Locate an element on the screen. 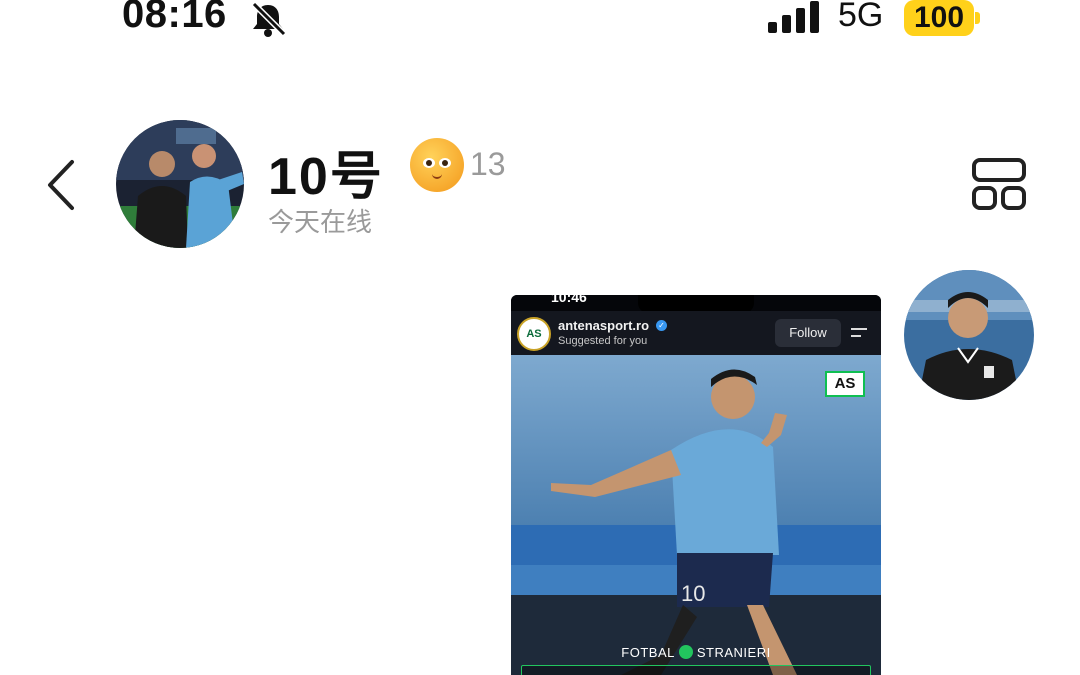 This screenshot has width=1080, height=675. sender-avatar is located at coordinates (969, 335).